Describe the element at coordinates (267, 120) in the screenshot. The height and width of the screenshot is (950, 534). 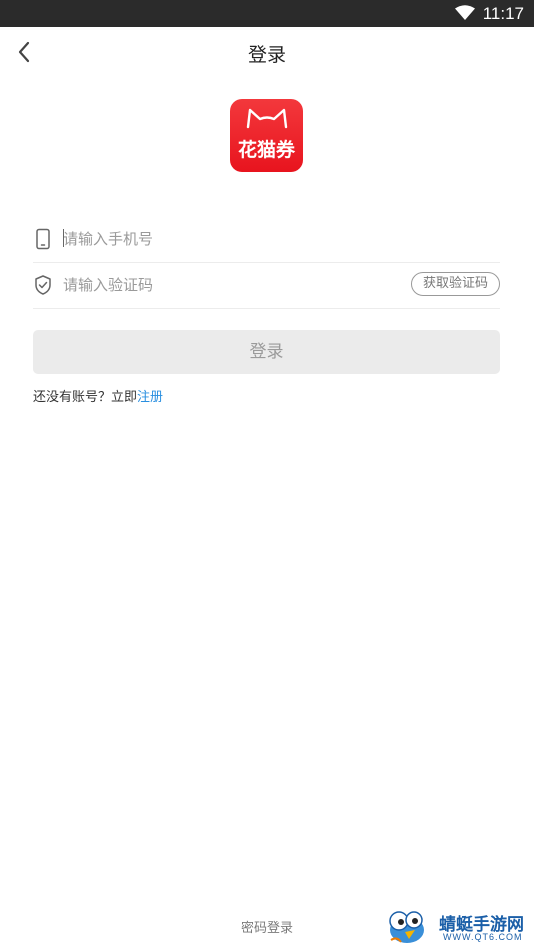
I see `cat-ears-icon` at that location.